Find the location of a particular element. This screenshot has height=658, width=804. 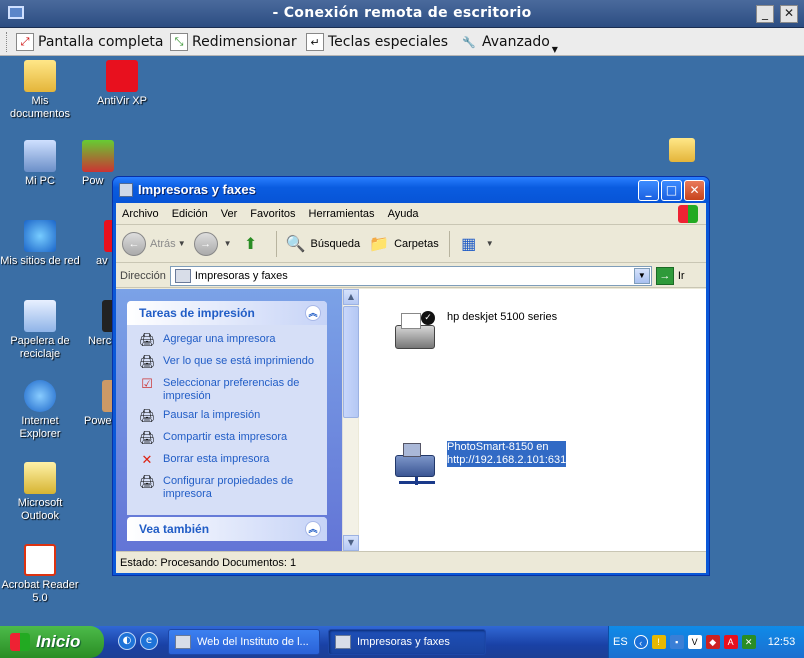

tray-back-icon: ‹ is located at coordinates (640, 642).